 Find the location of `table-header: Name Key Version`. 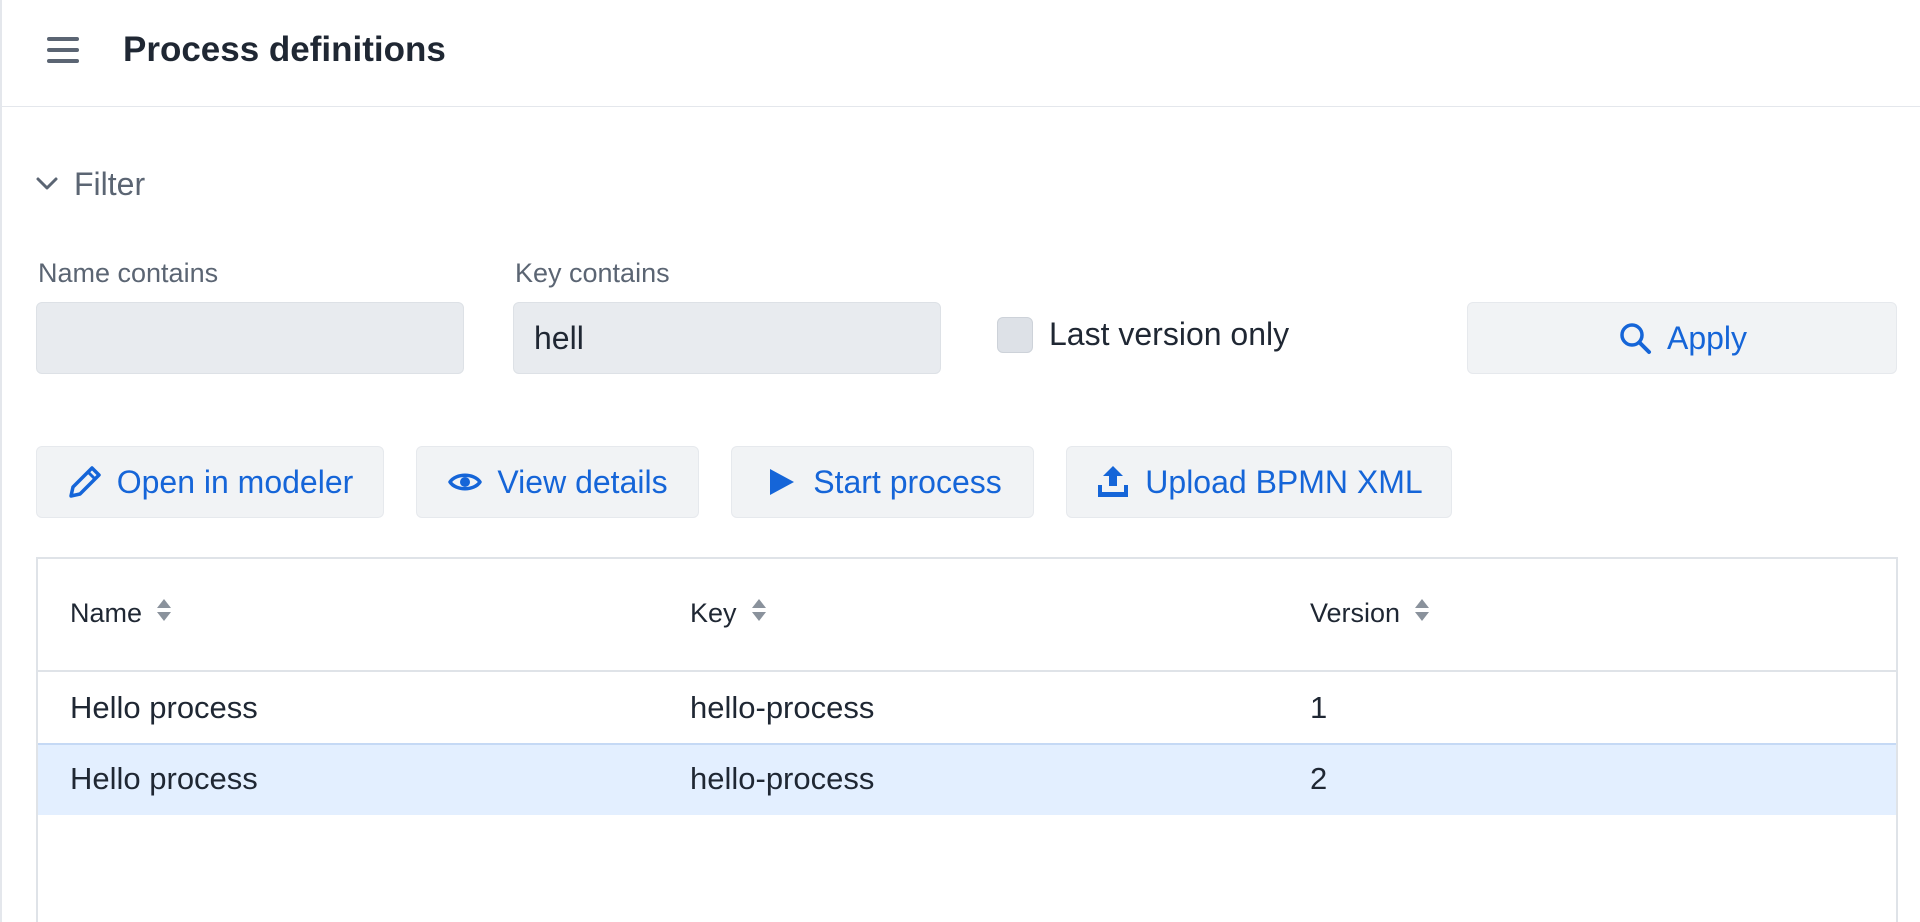

table-header: Name Key Version is located at coordinates (967, 615).